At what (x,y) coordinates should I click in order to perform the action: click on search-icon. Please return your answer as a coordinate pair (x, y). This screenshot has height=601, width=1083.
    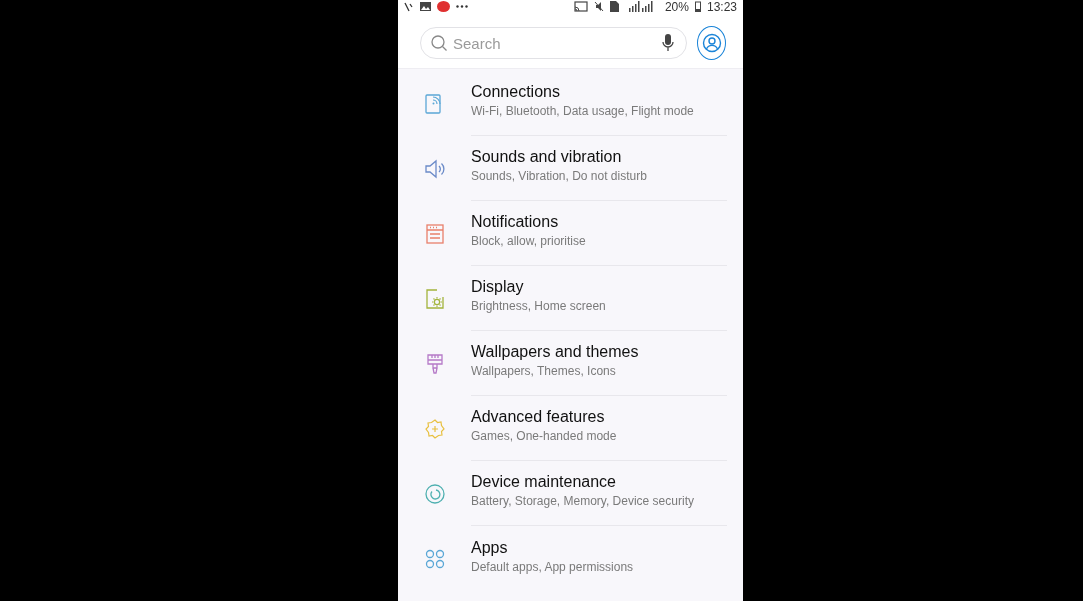
    Looking at the image, I should click on (439, 43).